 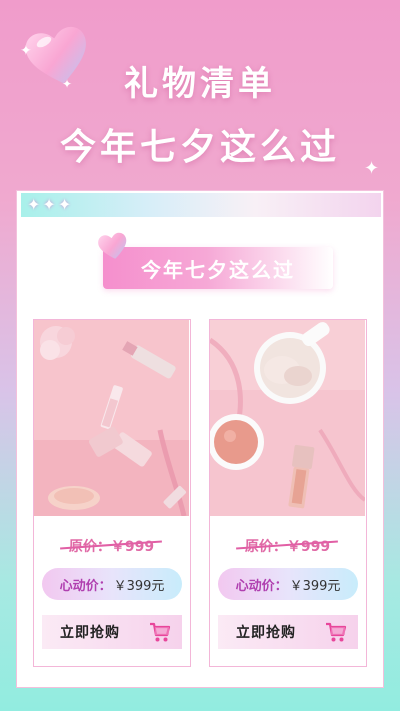 What do you see at coordinates (287, 418) in the screenshot?
I see `product-image-skincare` at bounding box center [287, 418].